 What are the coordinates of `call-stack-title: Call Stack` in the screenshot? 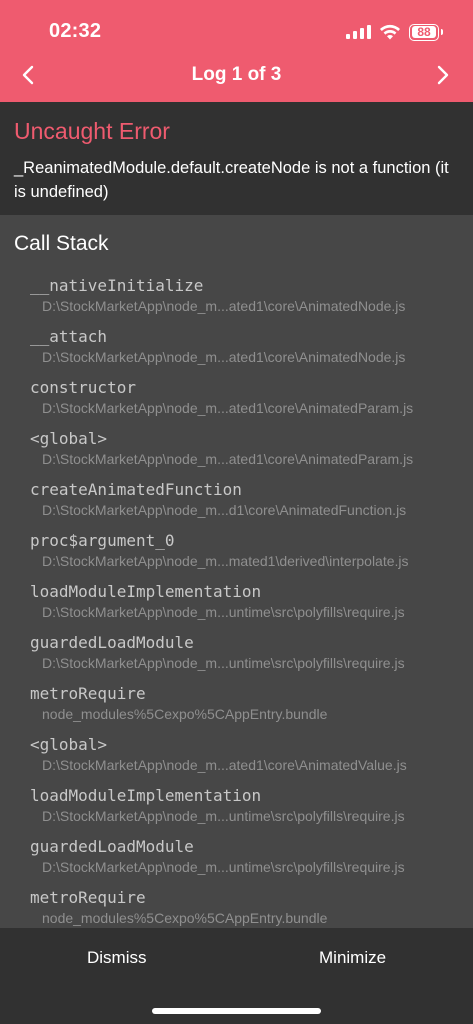 It's located at (61, 243).